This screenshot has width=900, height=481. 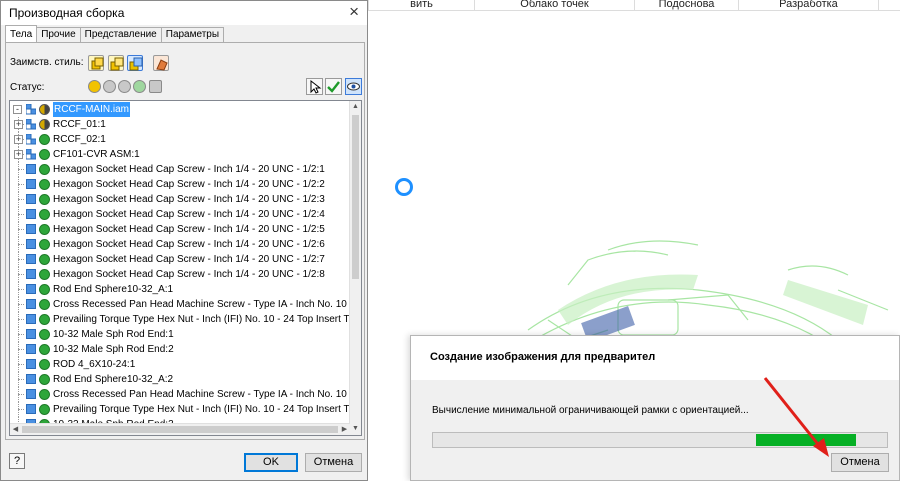 What do you see at coordinates (21, 33) in the screenshot?
I see `tab-bodies: Тела` at bounding box center [21, 33].